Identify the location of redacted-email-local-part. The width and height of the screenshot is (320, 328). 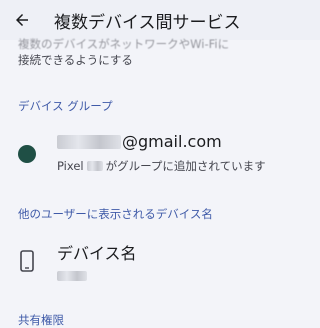
(89, 141).